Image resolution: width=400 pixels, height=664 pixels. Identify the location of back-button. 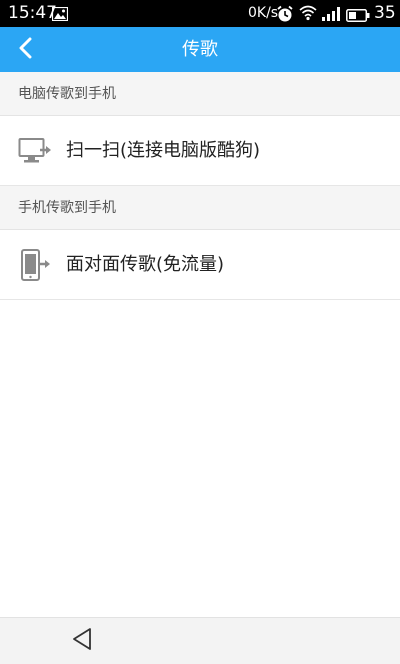
(26, 49).